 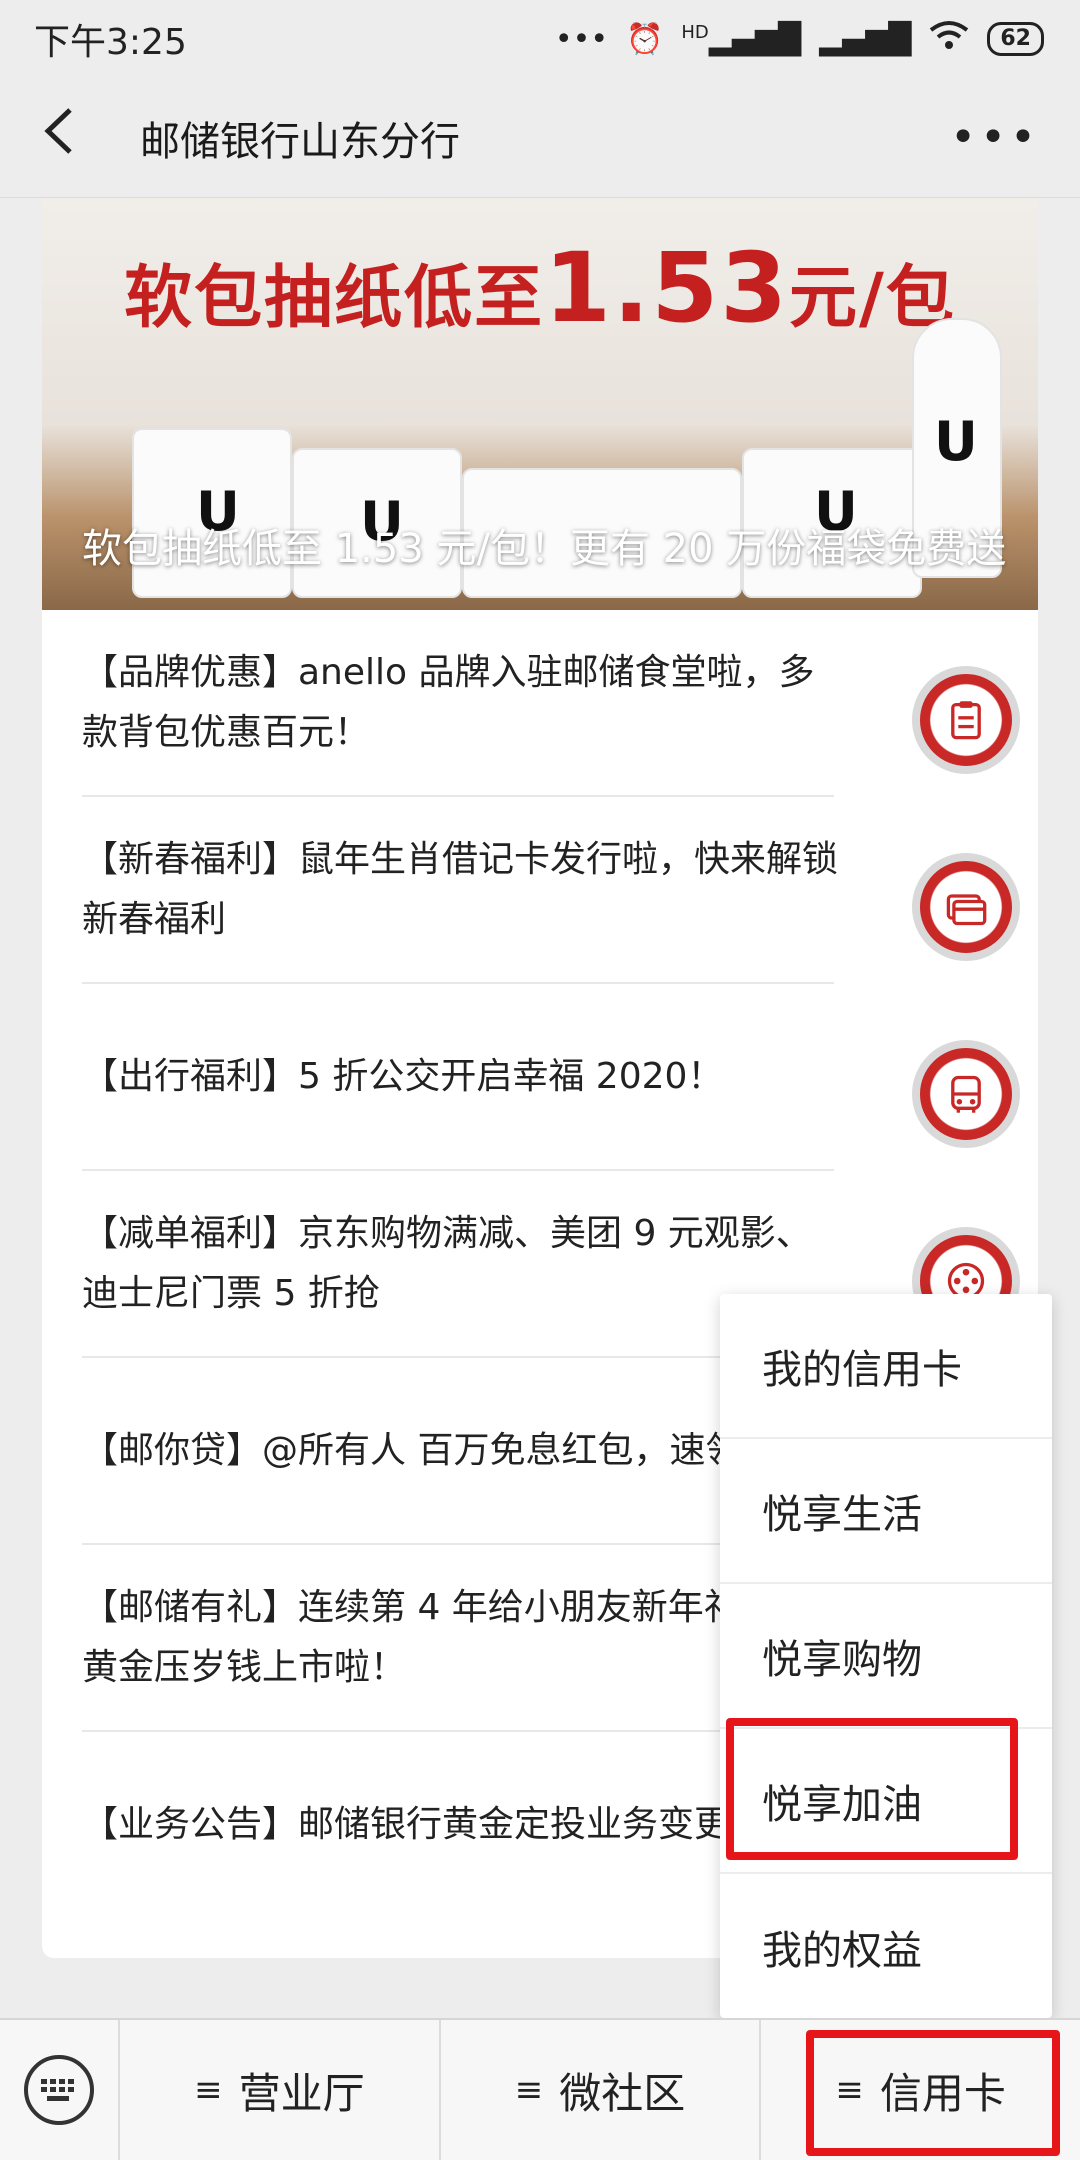 I want to click on card-icon, so click(x=966, y=907).